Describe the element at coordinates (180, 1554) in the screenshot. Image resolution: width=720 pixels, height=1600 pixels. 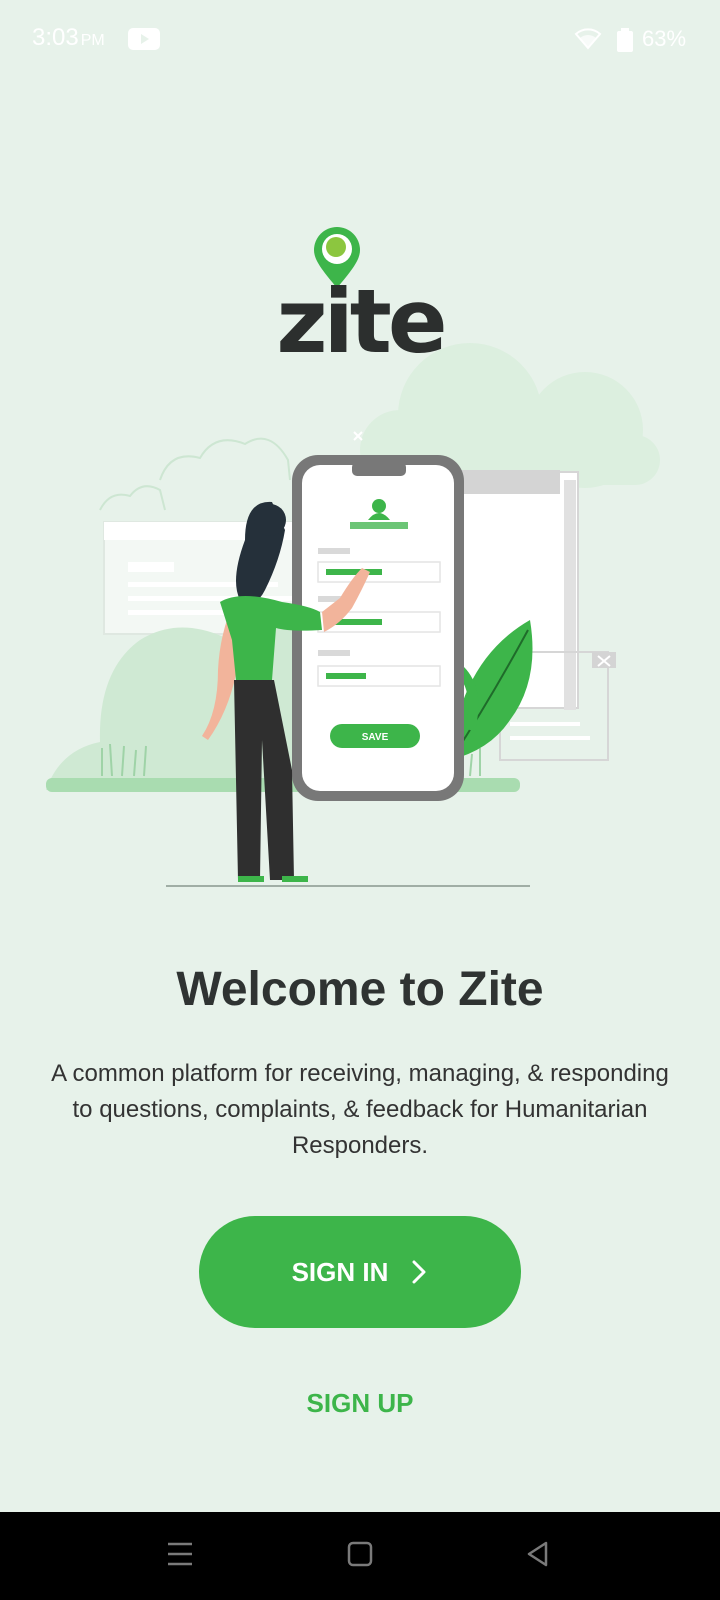
I see `menu-icon` at that location.